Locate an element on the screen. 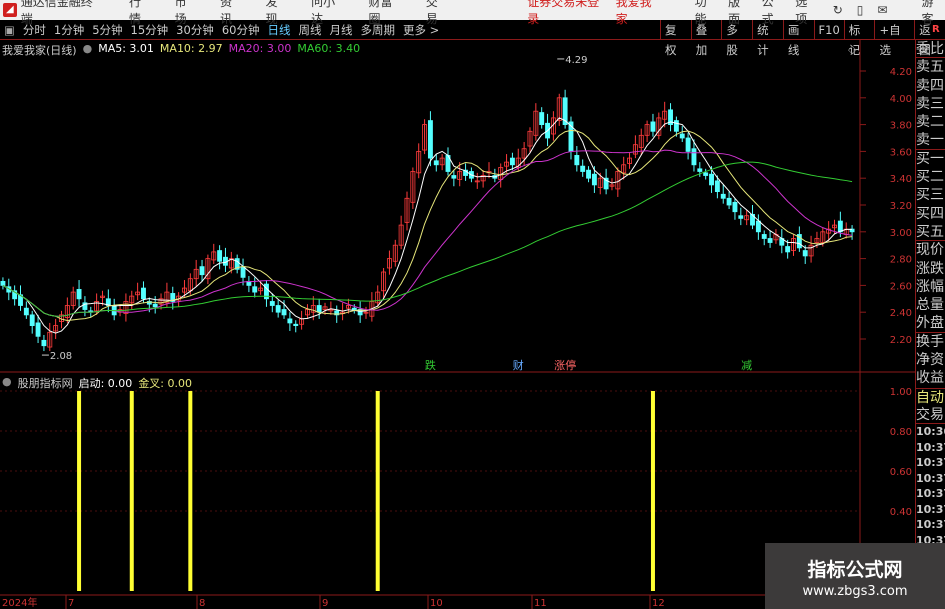 The height and width of the screenshot is (609, 945). y-tick-label: 3.80 is located at coordinates (901, 126).